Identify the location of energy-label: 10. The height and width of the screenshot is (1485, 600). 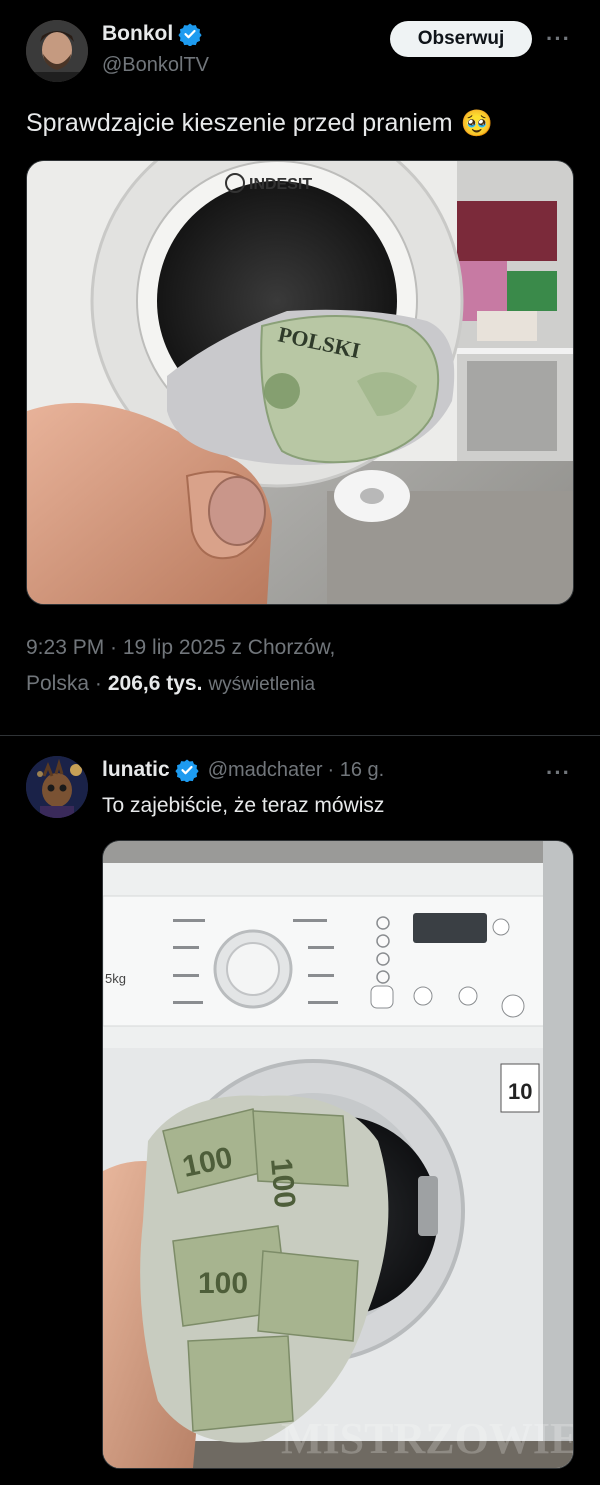
(520, 1091).